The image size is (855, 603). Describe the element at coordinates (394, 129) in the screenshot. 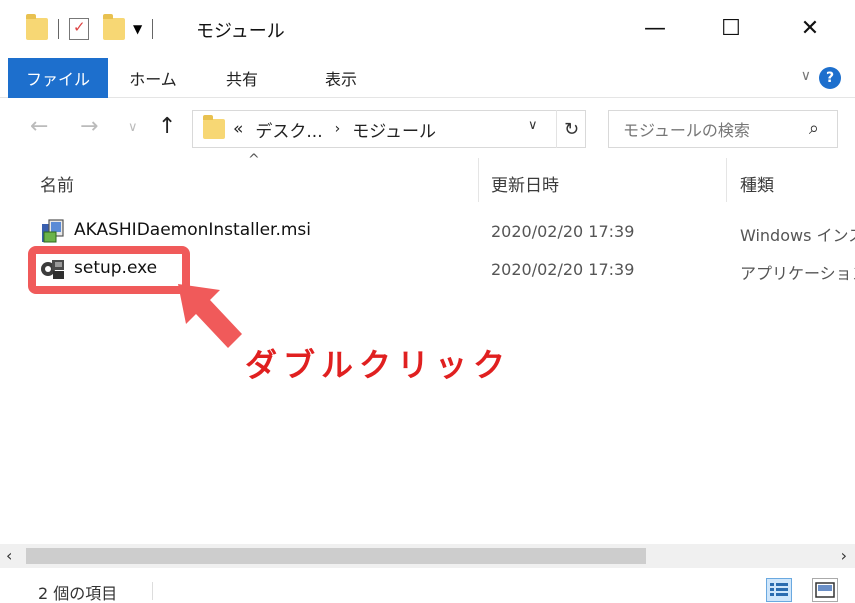

I see `breadcrumb-module: モジュール` at that location.